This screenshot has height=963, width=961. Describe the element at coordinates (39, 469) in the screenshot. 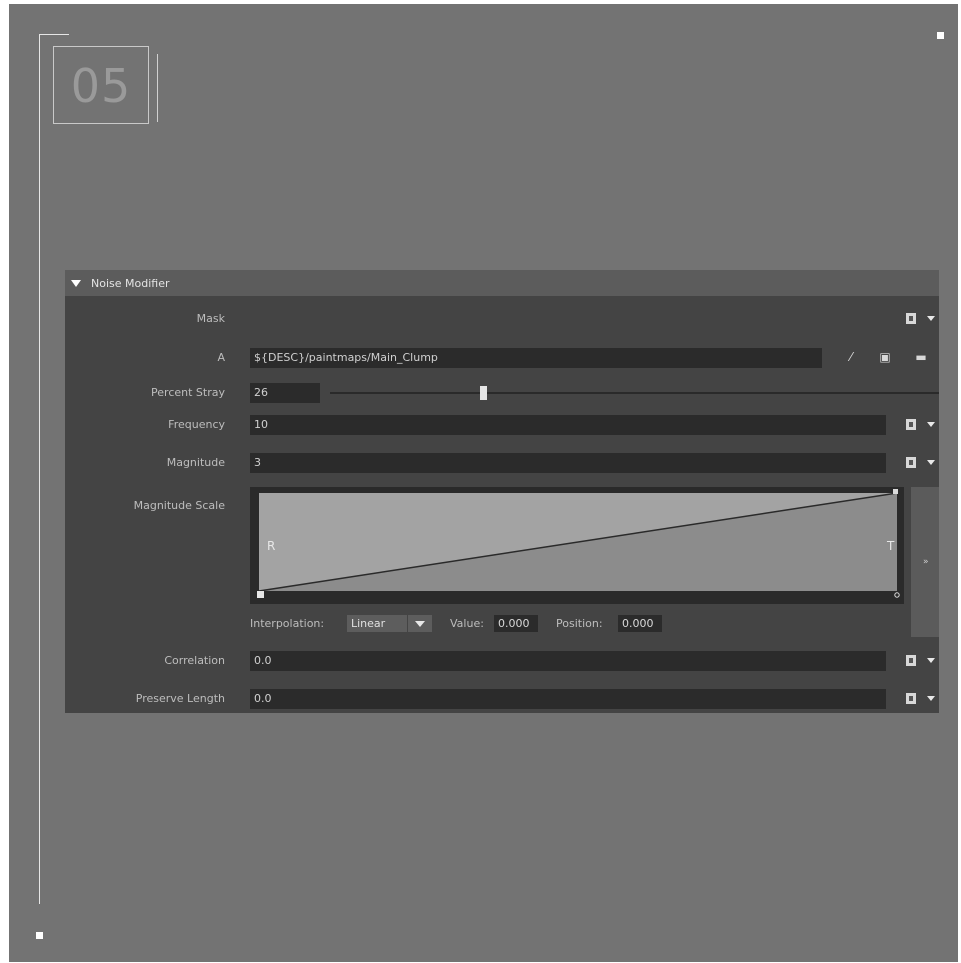

I see `frame-vertical-line` at that location.